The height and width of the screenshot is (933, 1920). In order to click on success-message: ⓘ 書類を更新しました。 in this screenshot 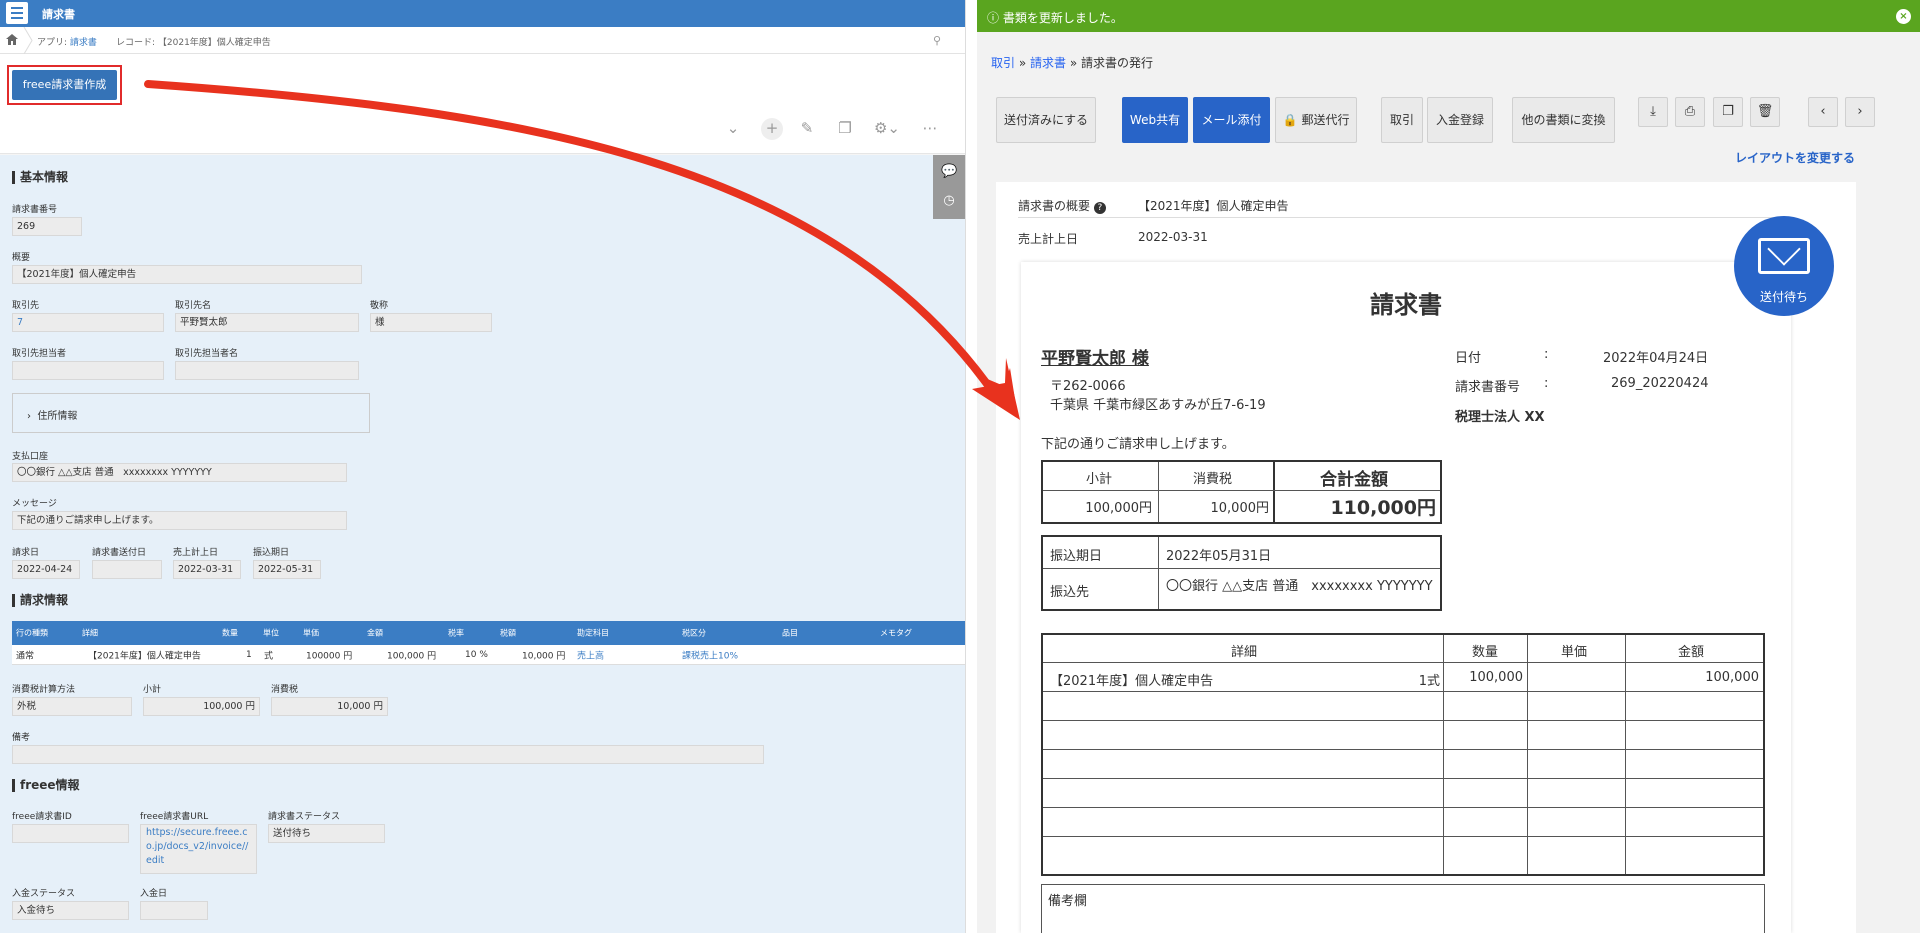, I will do `click(1055, 18)`.